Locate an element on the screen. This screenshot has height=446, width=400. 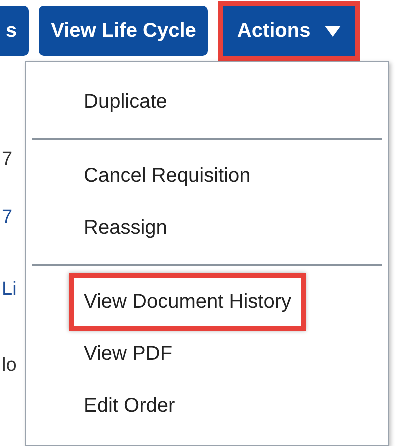
caret-icon is located at coordinates (332, 31).